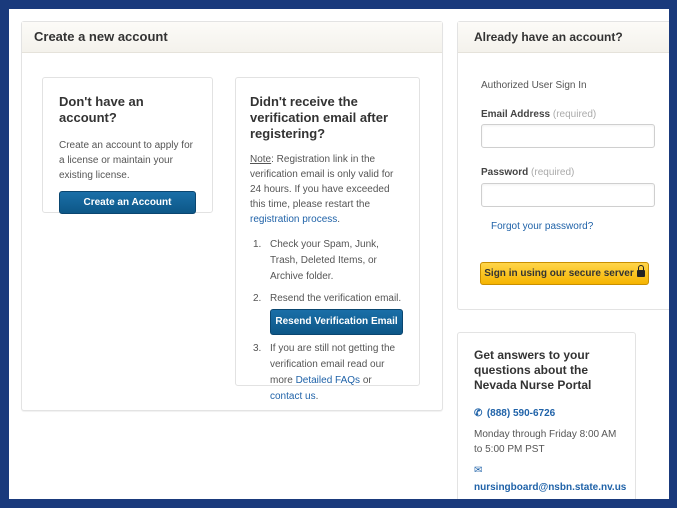 The width and height of the screenshot is (677, 508). I want to click on help-email-link: nursingboard@nsbn.state.nv.us, so click(550, 487).